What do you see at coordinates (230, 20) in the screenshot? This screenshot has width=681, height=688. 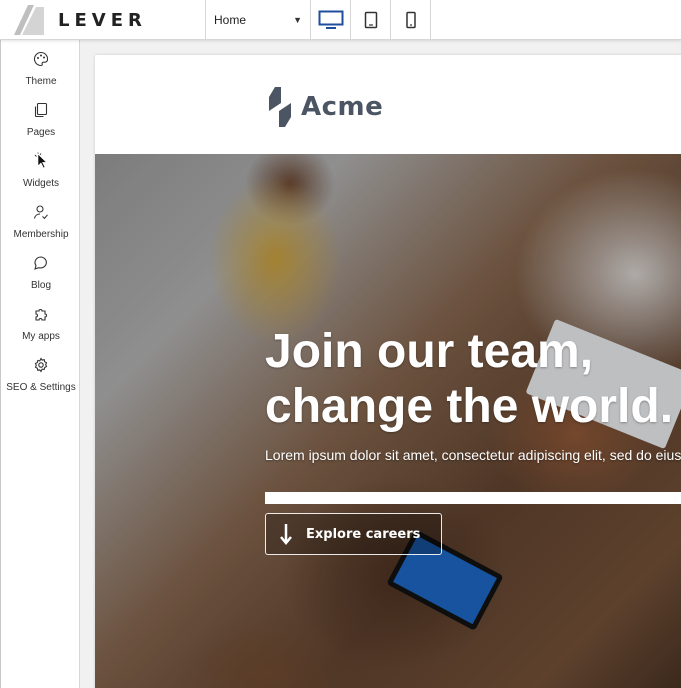 I see `page-select-value: Home` at bounding box center [230, 20].